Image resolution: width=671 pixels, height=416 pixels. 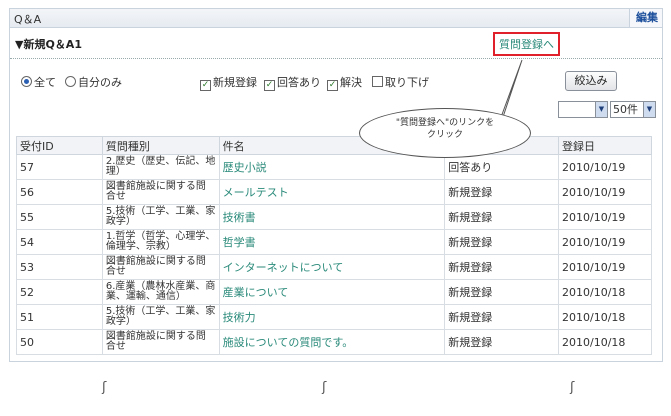 What do you see at coordinates (332, 85) in the screenshot?
I see `check-resolved-icon: ✓` at bounding box center [332, 85].